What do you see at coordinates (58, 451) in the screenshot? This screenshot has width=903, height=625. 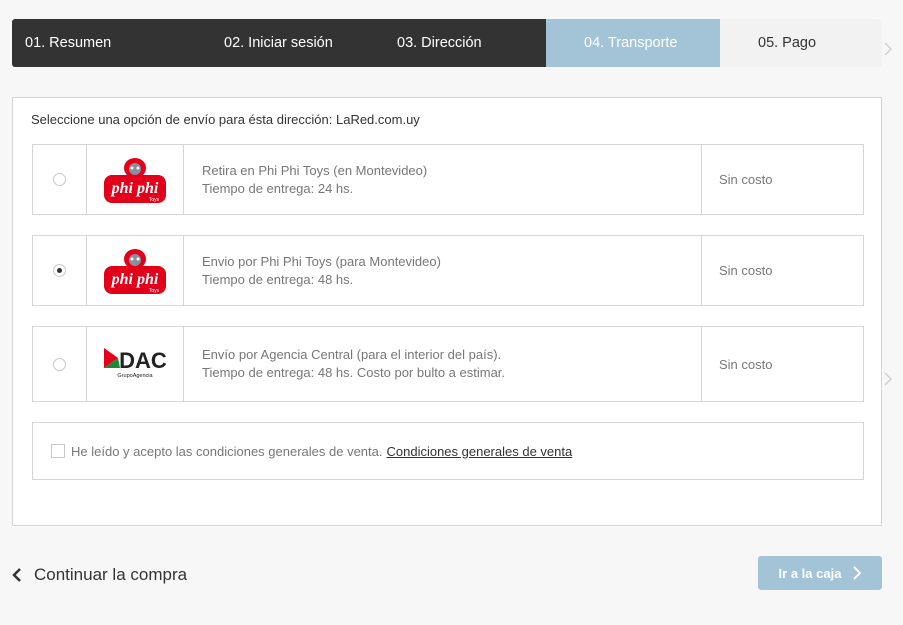 I see `terms-checkbox` at bounding box center [58, 451].